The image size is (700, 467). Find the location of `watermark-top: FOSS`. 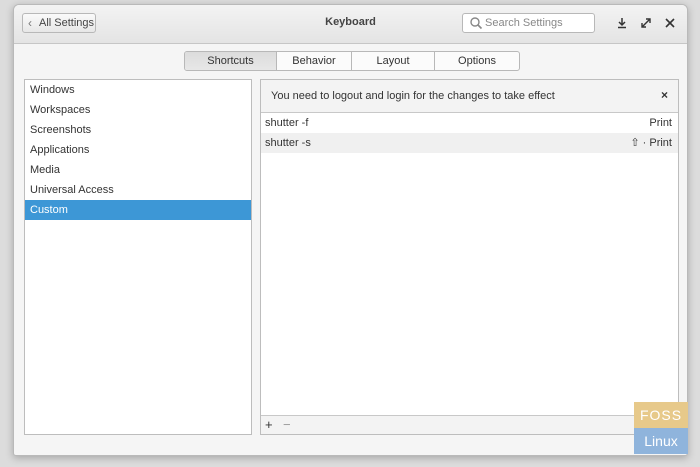

watermark-top: FOSS is located at coordinates (661, 415).